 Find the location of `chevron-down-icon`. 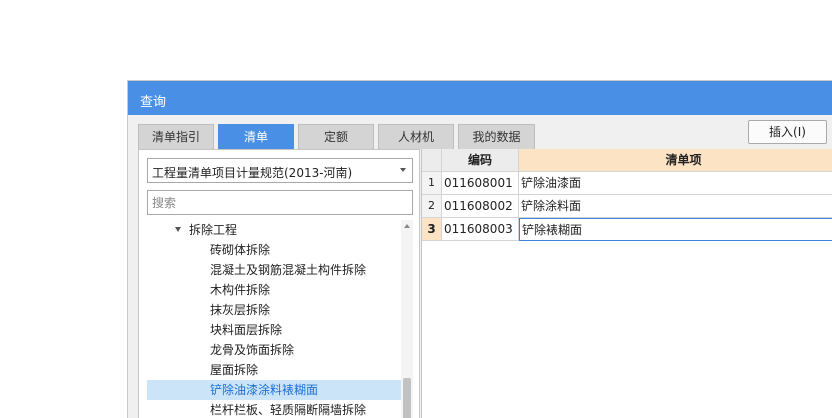

chevron-down-icon is located at coordinates (403, 170).